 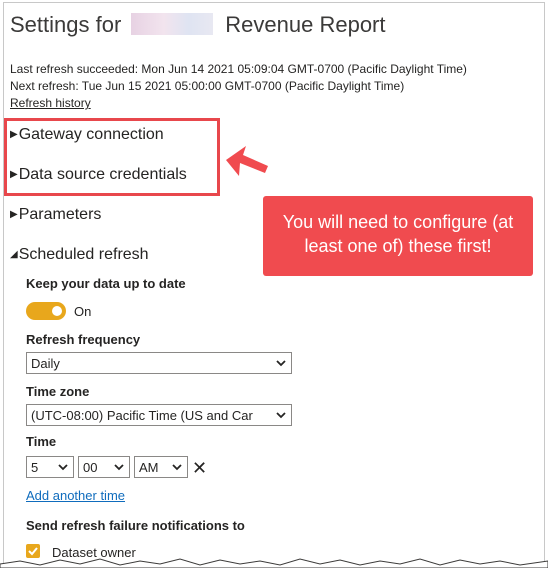 I want to click on hour-value: 5, so click(x=35, y=467).